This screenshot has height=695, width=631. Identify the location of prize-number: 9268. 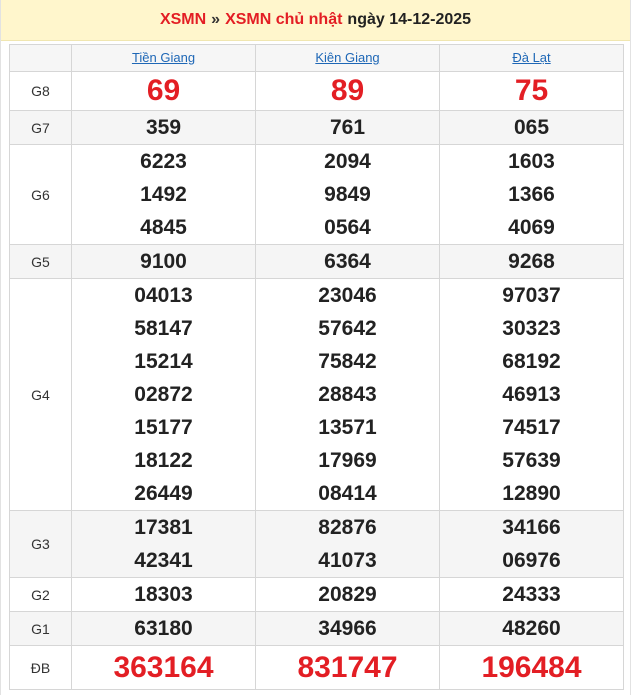
(531, 261).